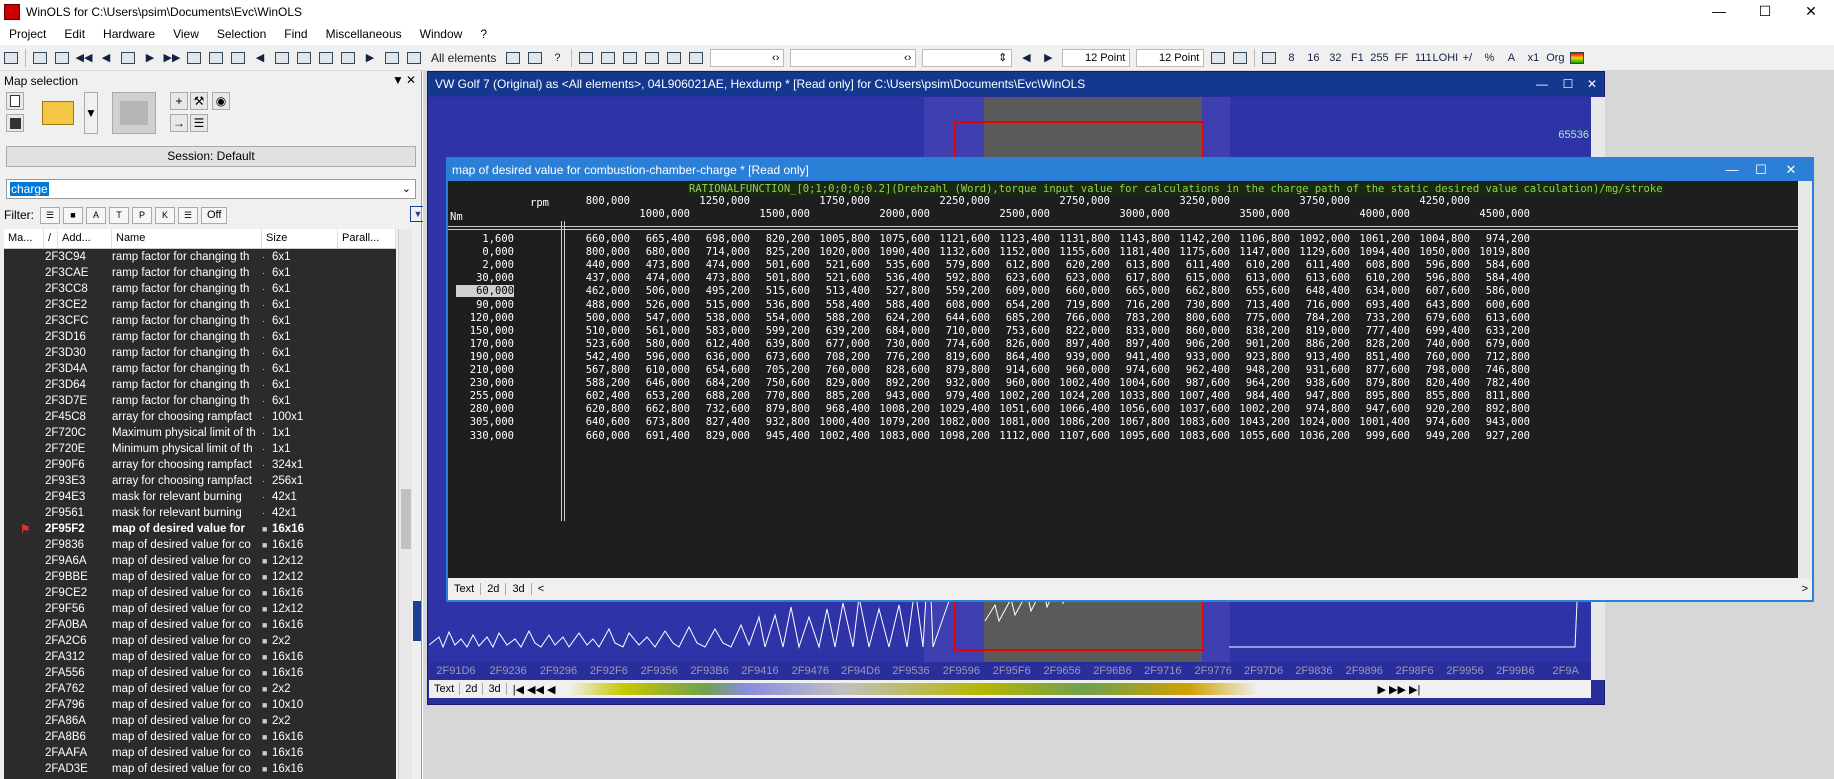  I want to click on map-cell: 527,800, so click(897, 291).